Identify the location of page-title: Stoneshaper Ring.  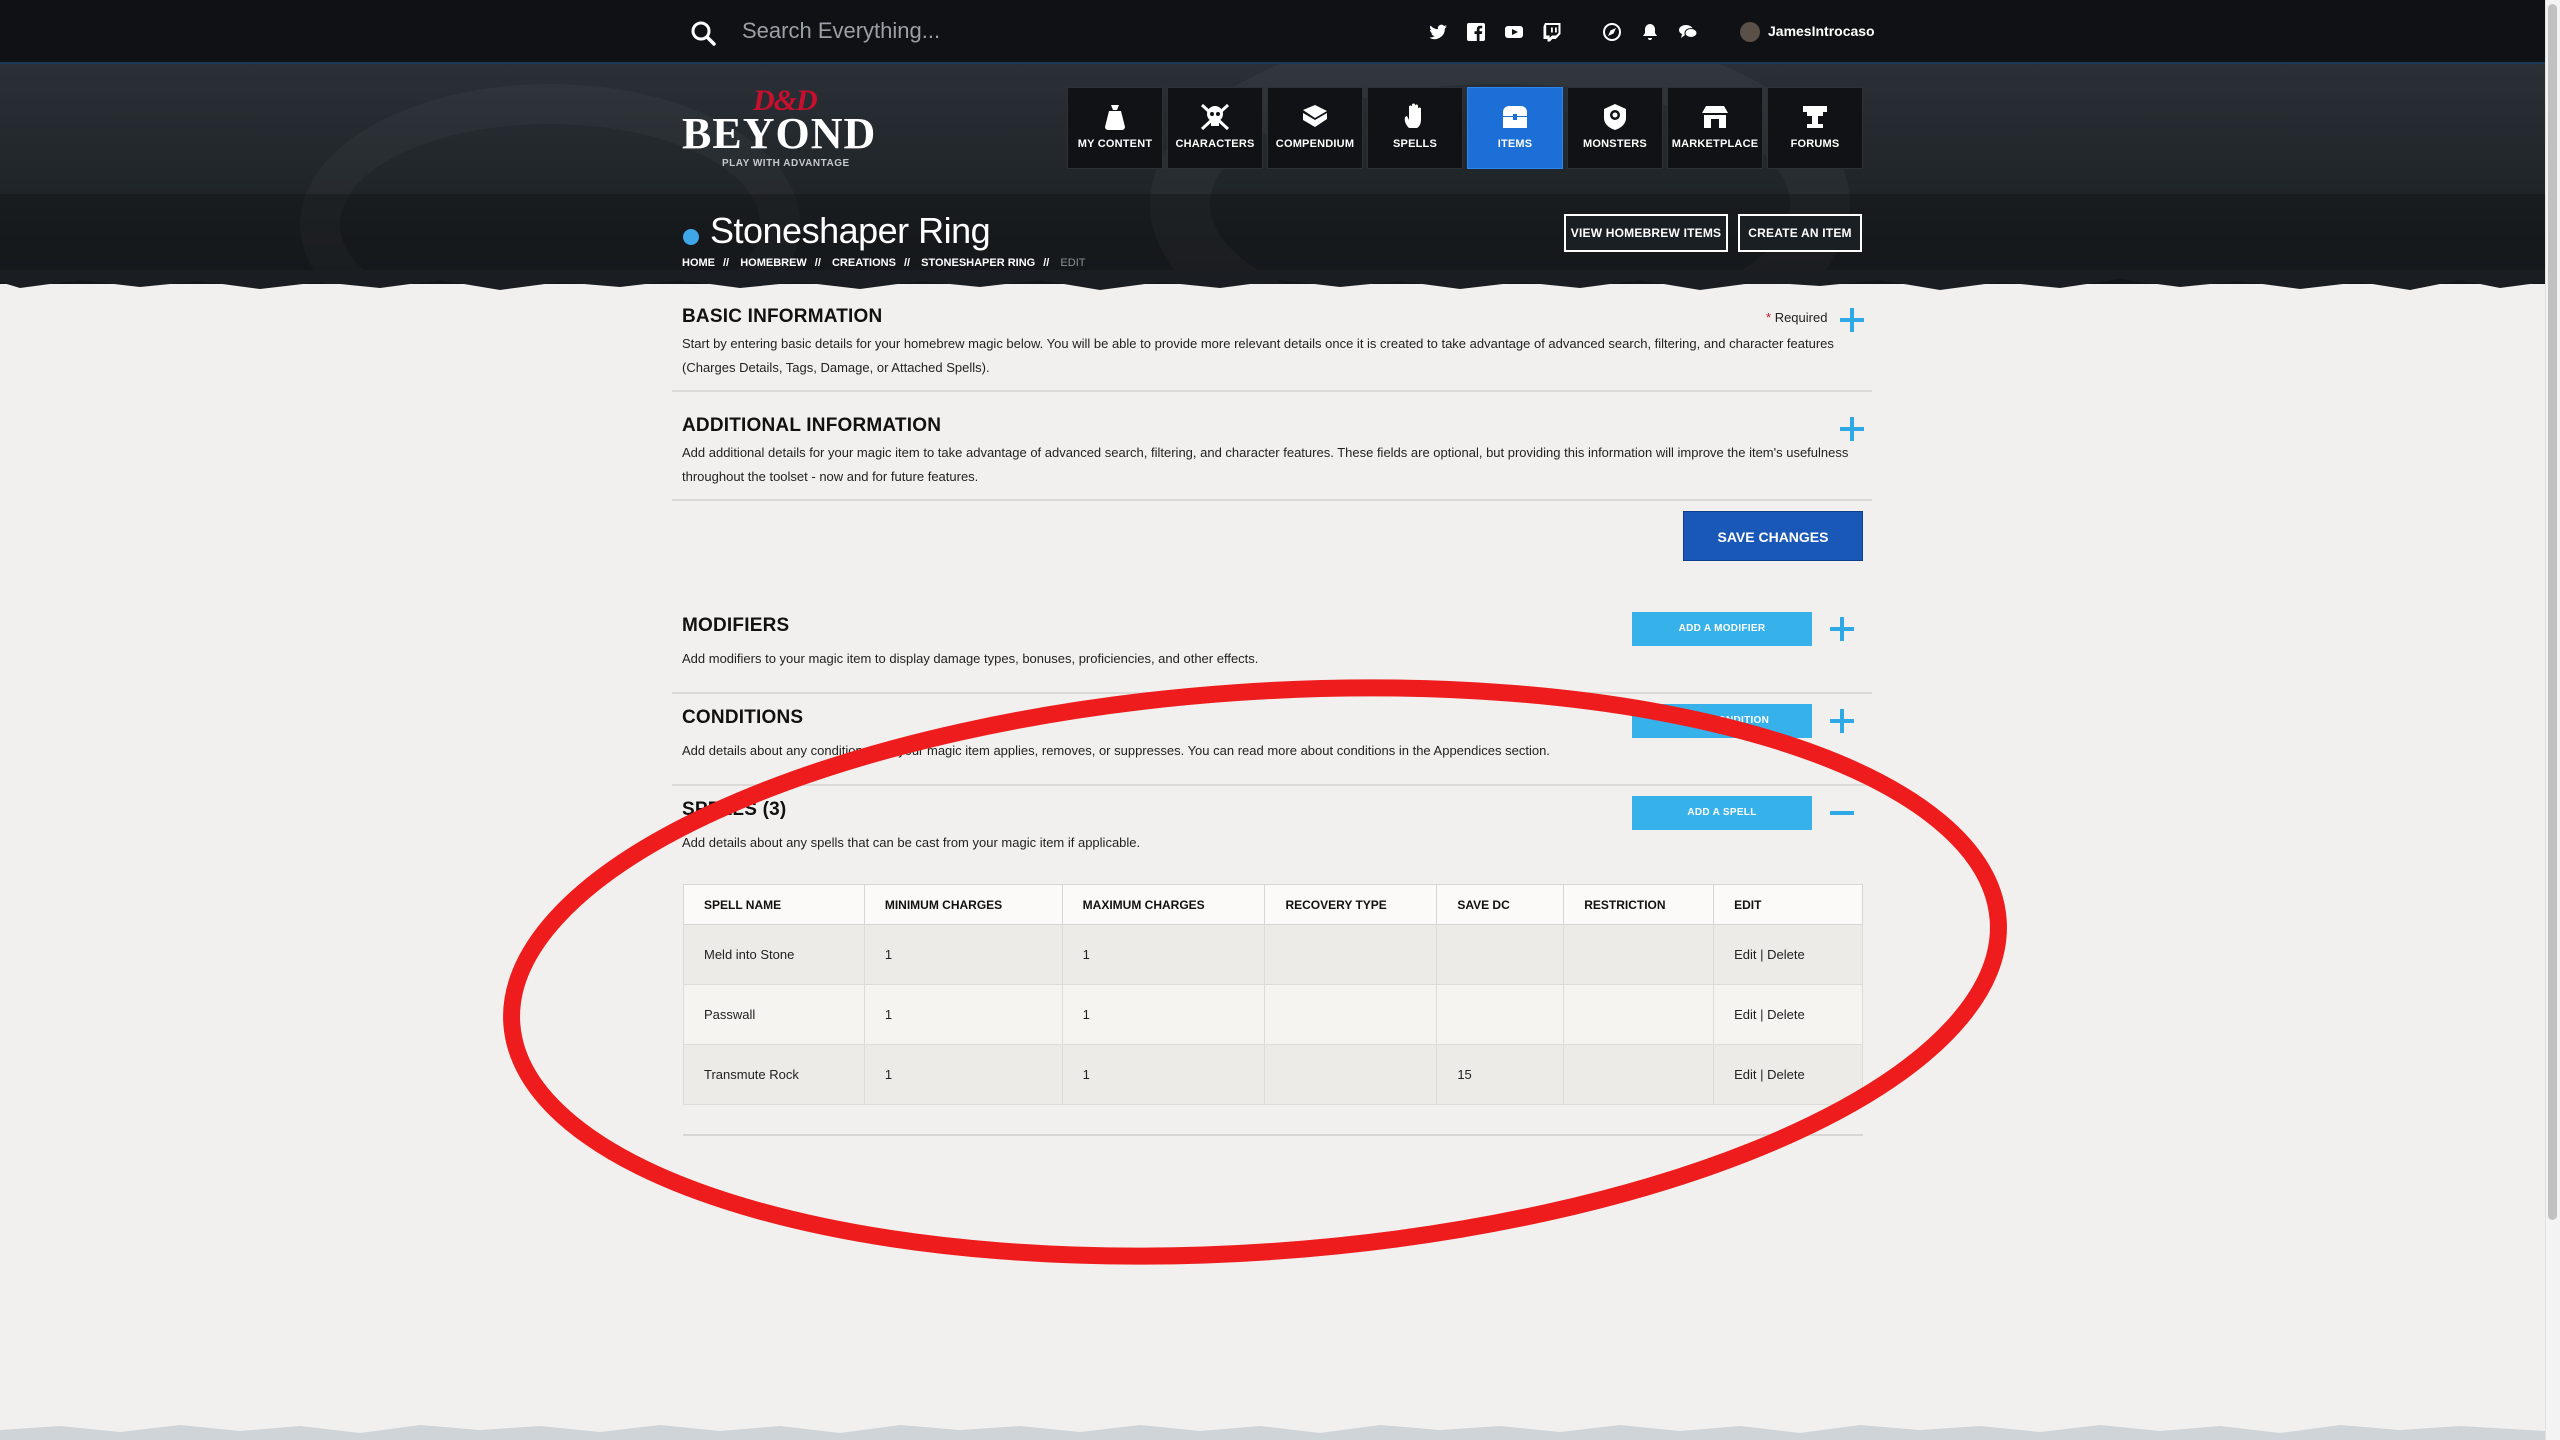
(850, 230).